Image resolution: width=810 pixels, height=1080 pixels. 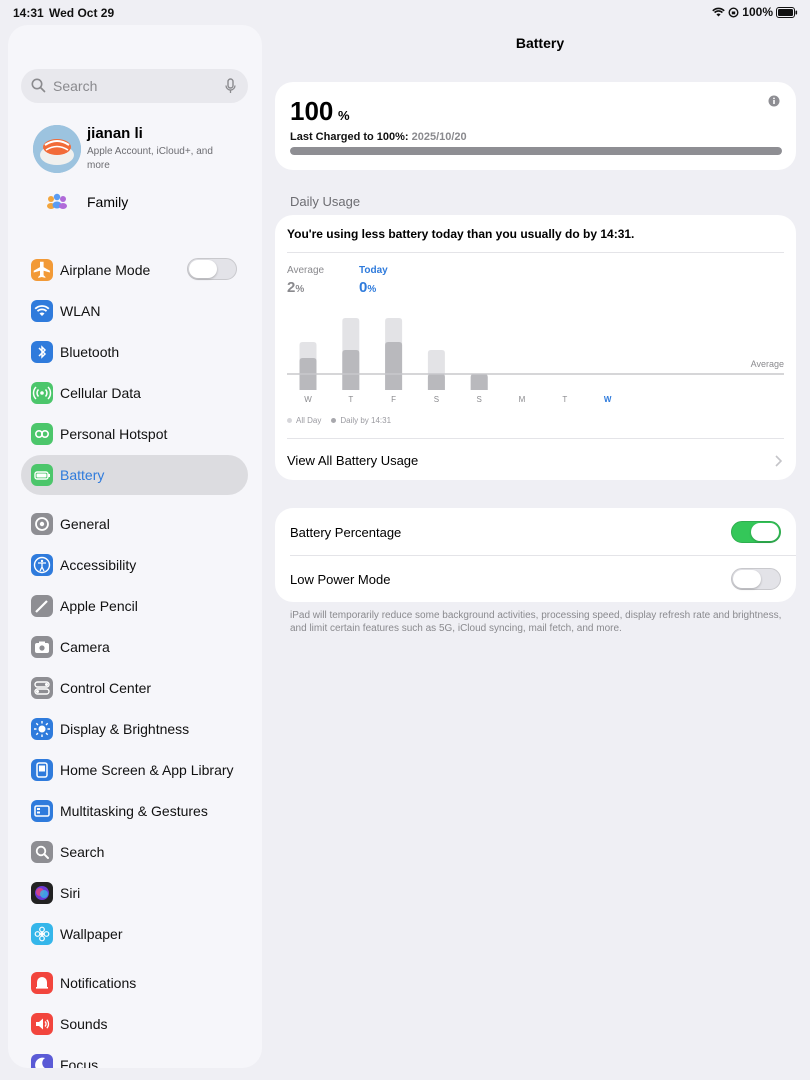 What do you see at coordinates (230, 86) in the screenshot?
I see `microphone-icon` at bounding box center [230, 86].